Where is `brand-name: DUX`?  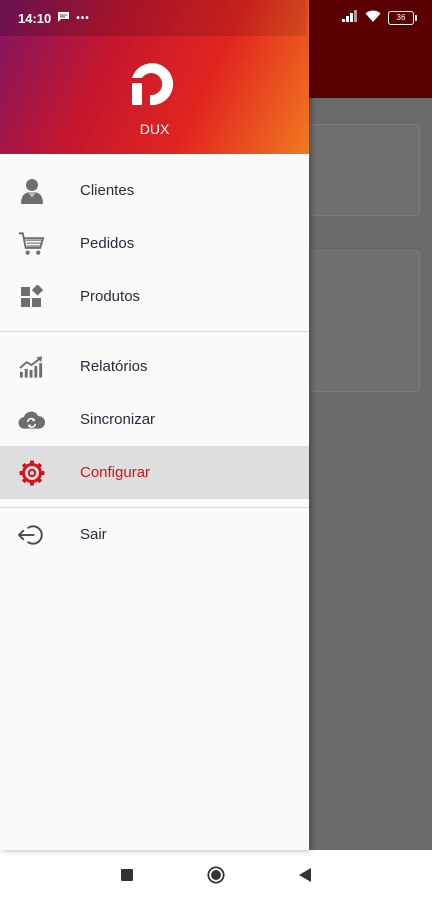
brand-name: DUX is located at coordinates (154, 129).